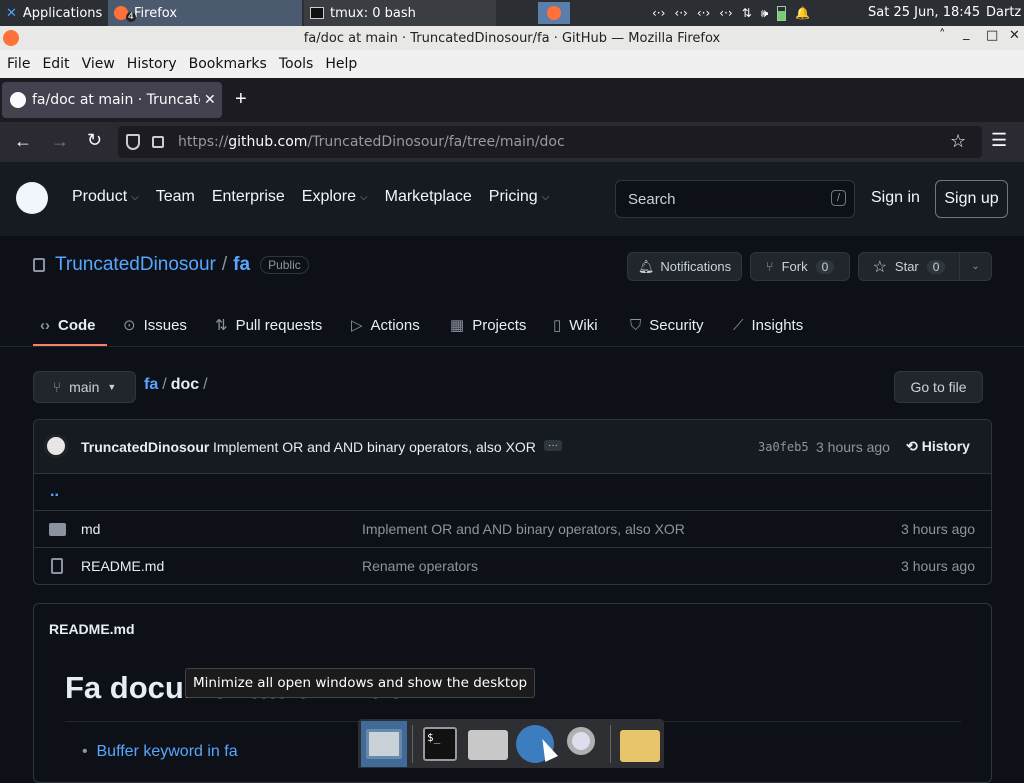 This screenshot has width=1024, height=783. Describe the element at coordinates (384, 744) in the screenshot. I see `show-desktop-icon` at that location.